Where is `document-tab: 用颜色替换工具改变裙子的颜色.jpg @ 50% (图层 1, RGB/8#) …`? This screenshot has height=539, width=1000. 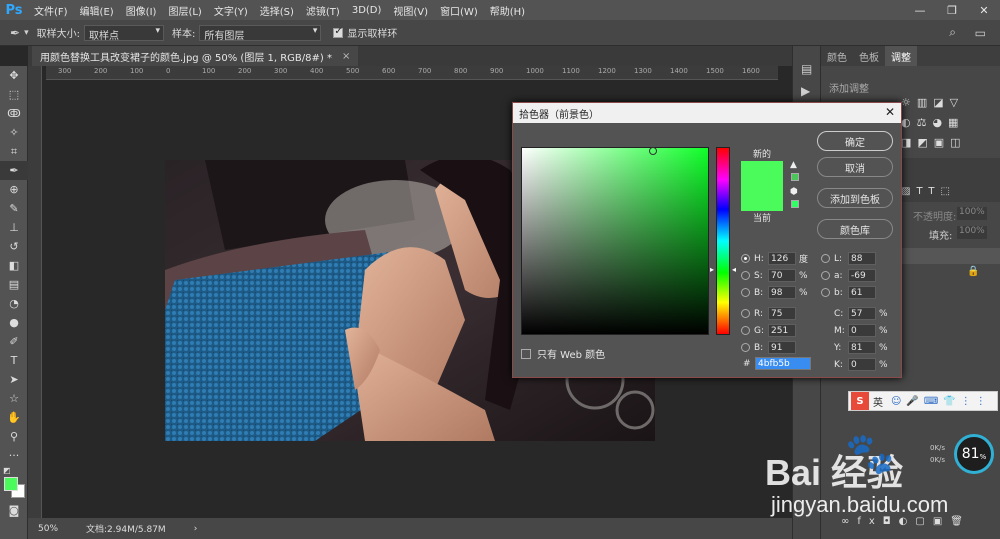 document-tab: 用颜色替换工具改变裙子的颜色.jpg @ 50% (图层 1, RGB/8#) … is located at coordinates (195, 56).